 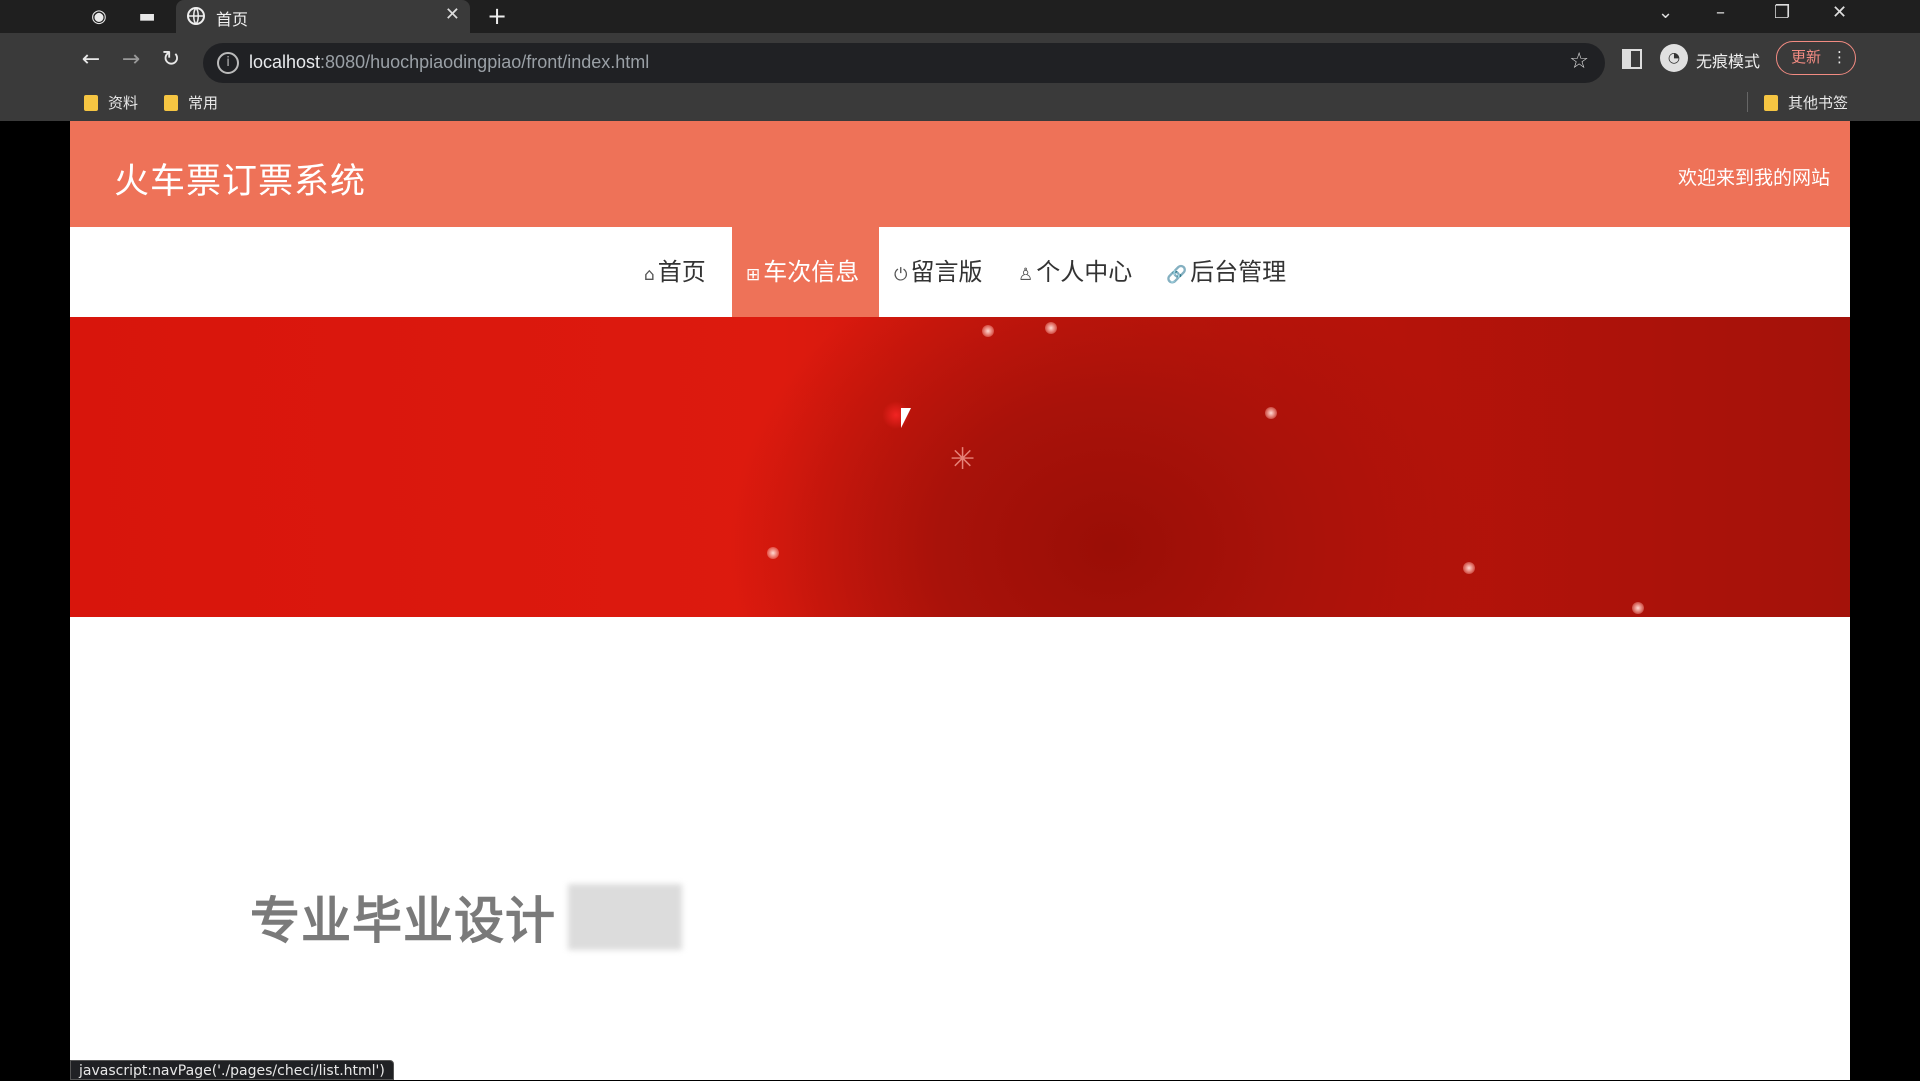 What do you see at coordinates (901, 275) in the screenshot?
I see `power-icon: ⏻` at bounding box center [901, 275].